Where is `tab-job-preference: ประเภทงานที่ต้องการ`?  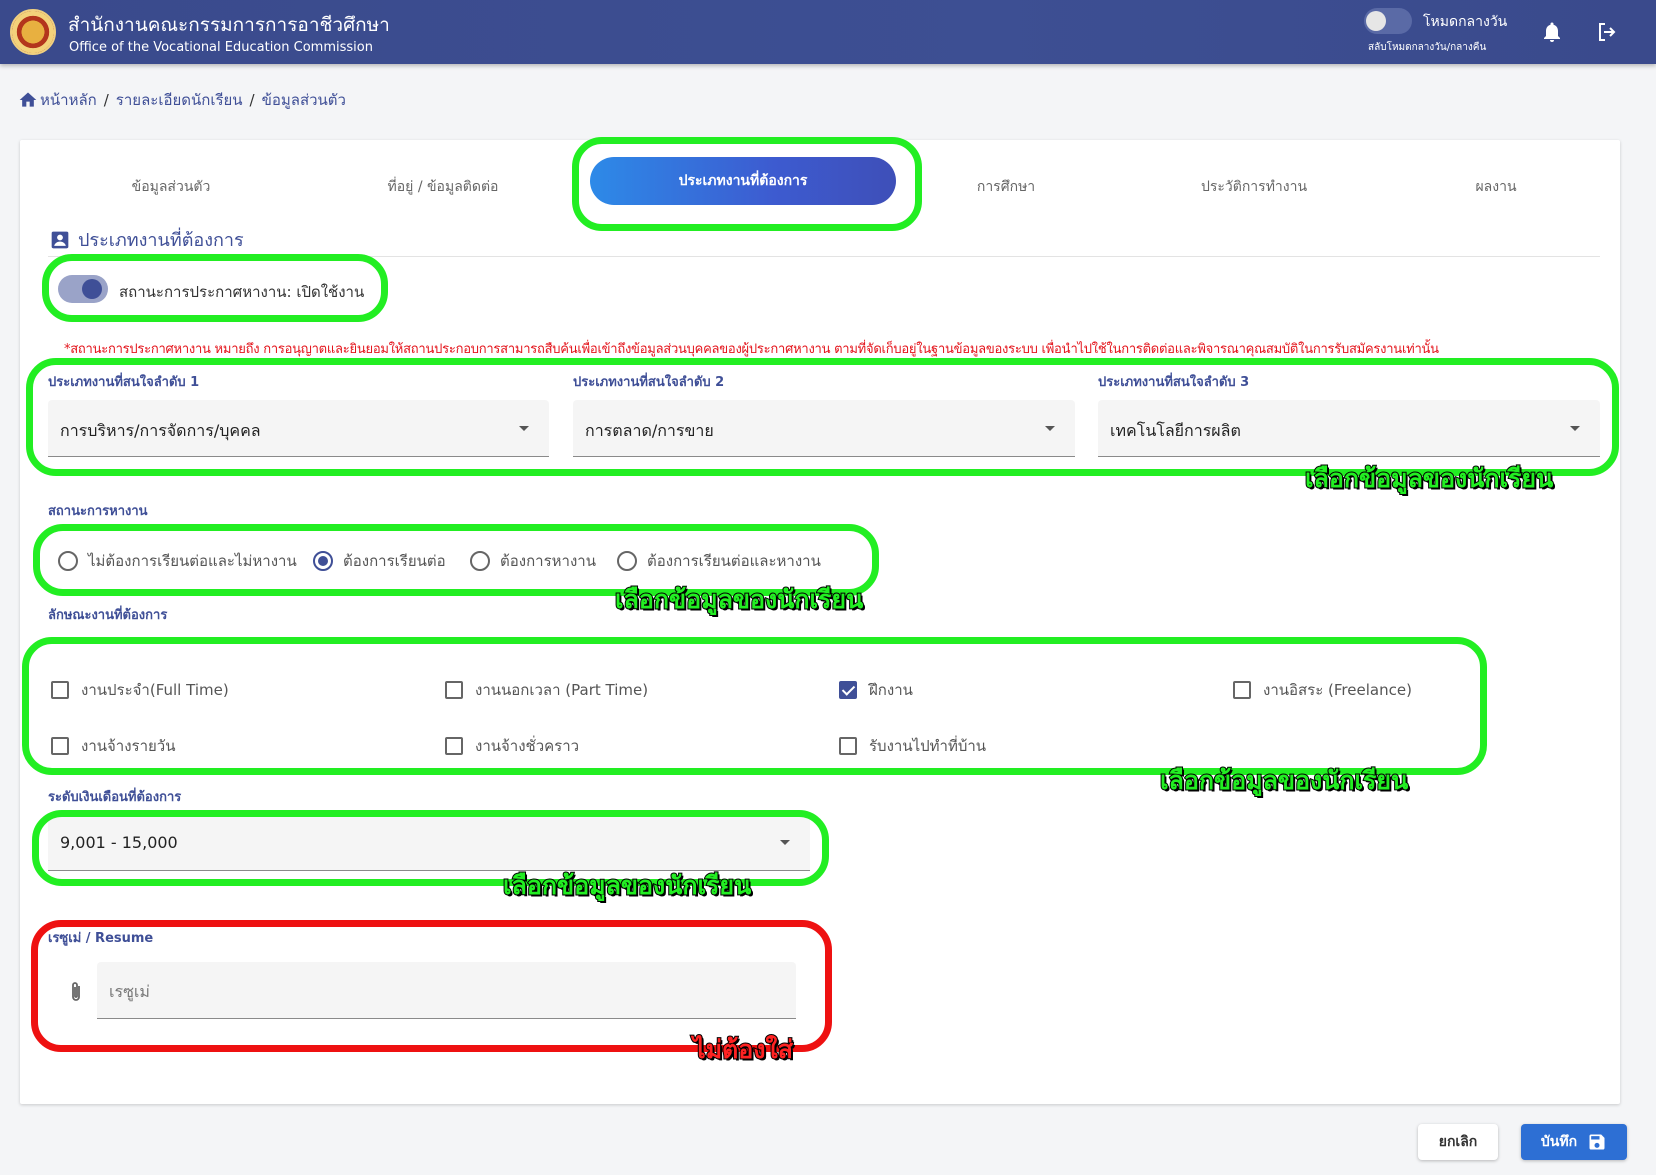
tab-job-preference: ประเภทงานที่ต้องการ is located at coordinates (743, 181).